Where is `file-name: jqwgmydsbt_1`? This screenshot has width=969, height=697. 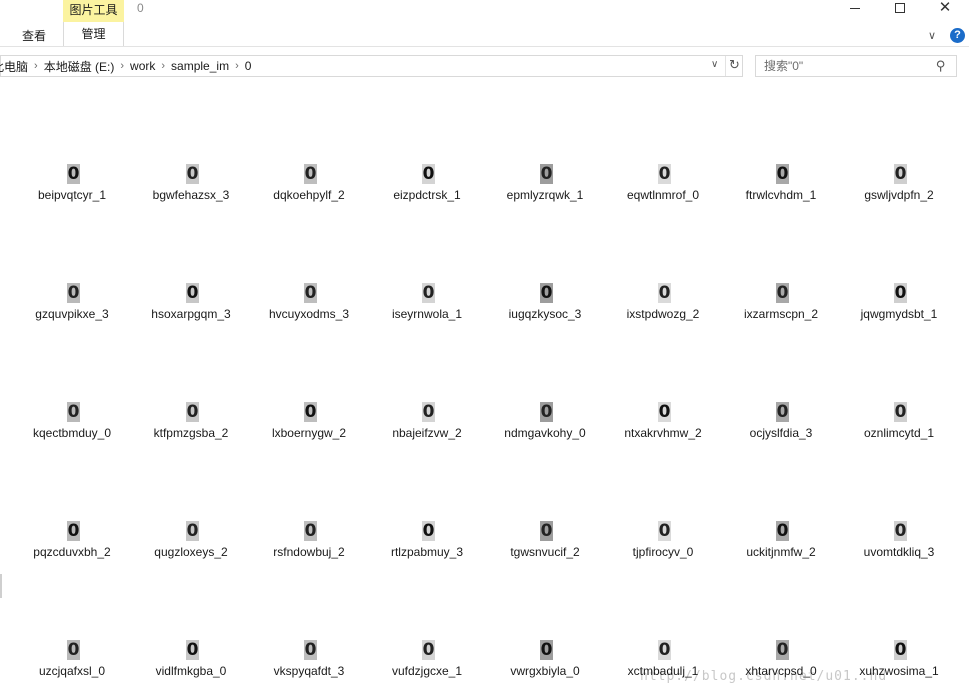 file-name: jqwgmydsbt_1 is located at coordinates (899, 314).